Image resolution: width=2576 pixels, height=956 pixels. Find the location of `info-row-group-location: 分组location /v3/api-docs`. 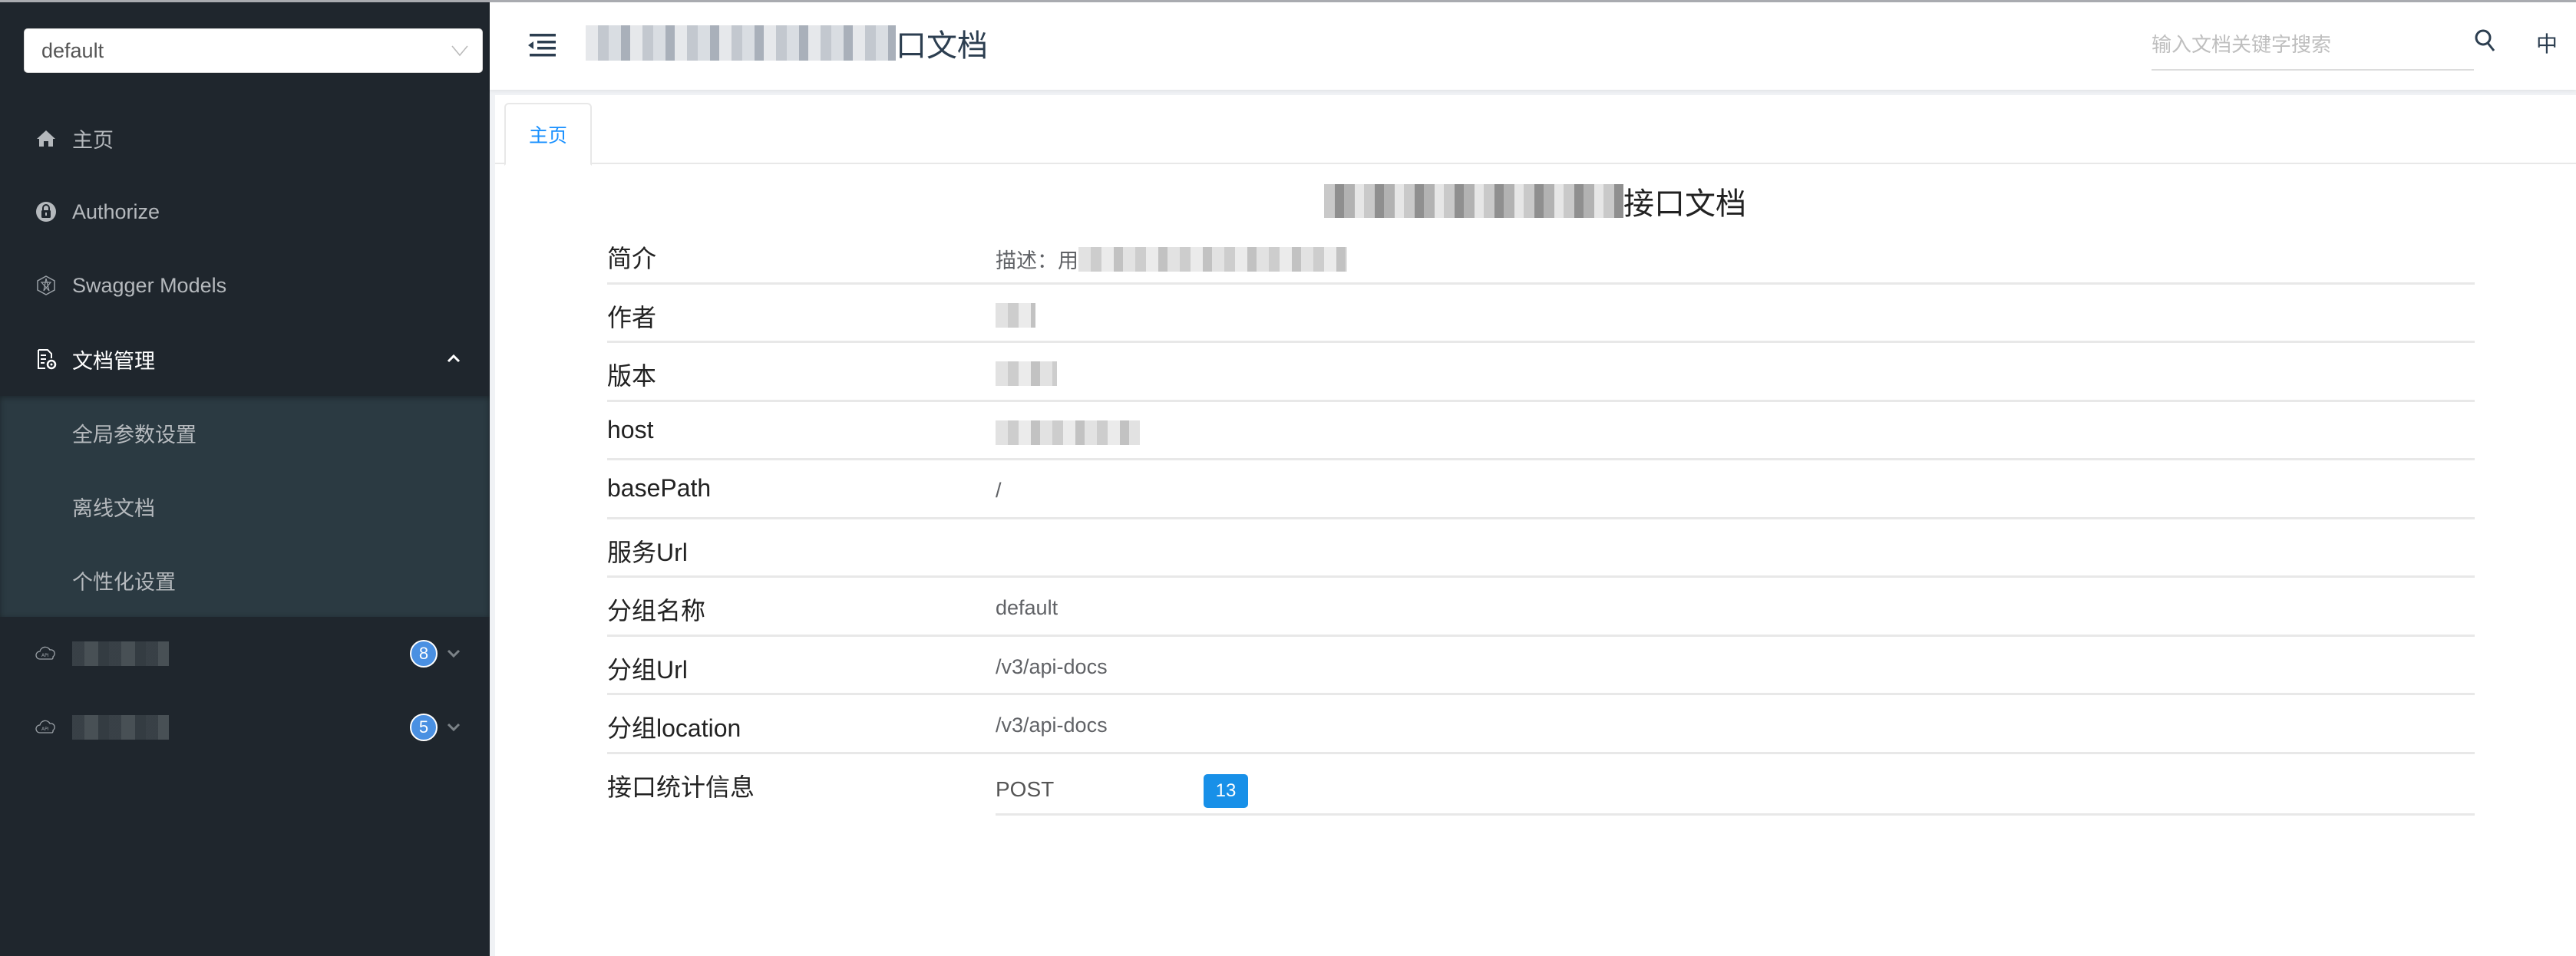

info-row-group-location: 分组location /v3/api-docs is located at coordinates (1541, 724).